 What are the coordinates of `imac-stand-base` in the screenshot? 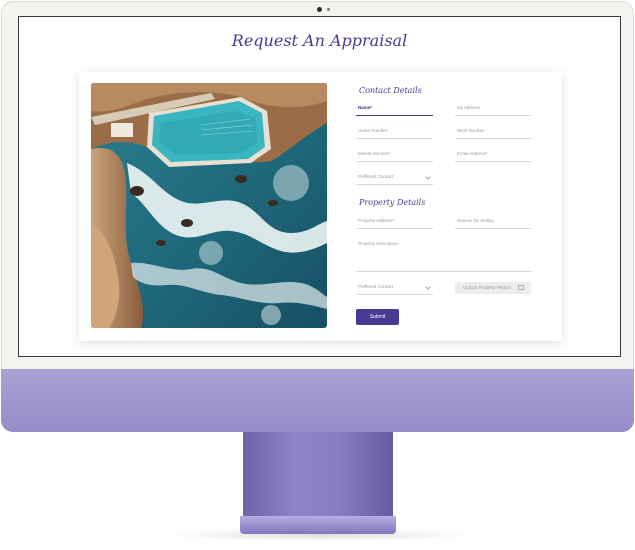 It's located at (318, 525).